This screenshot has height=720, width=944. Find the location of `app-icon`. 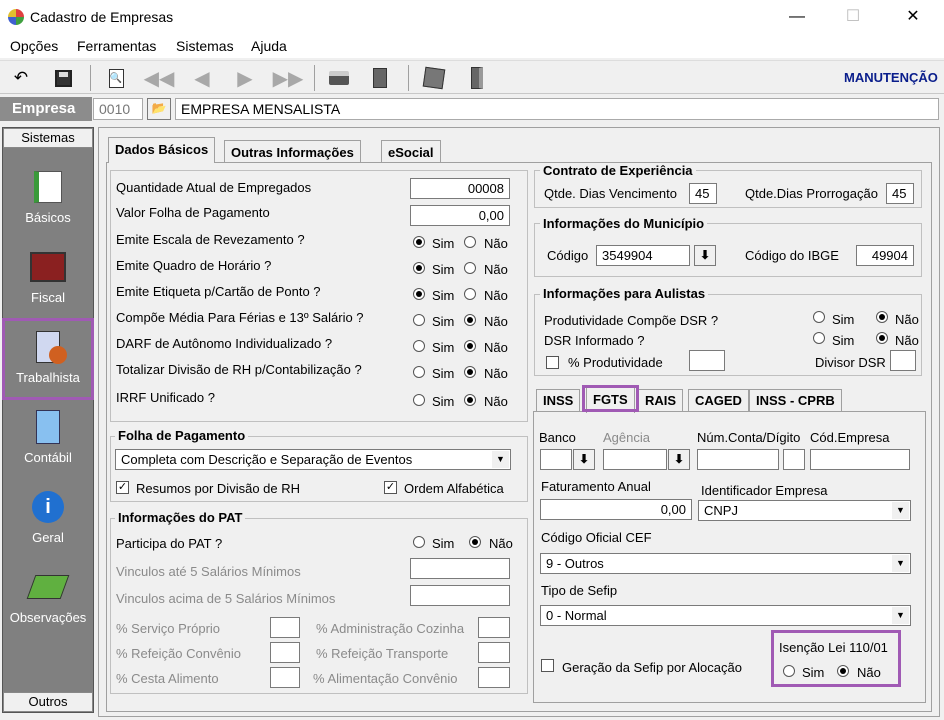

app-icon is located at coordinates (16, 17).